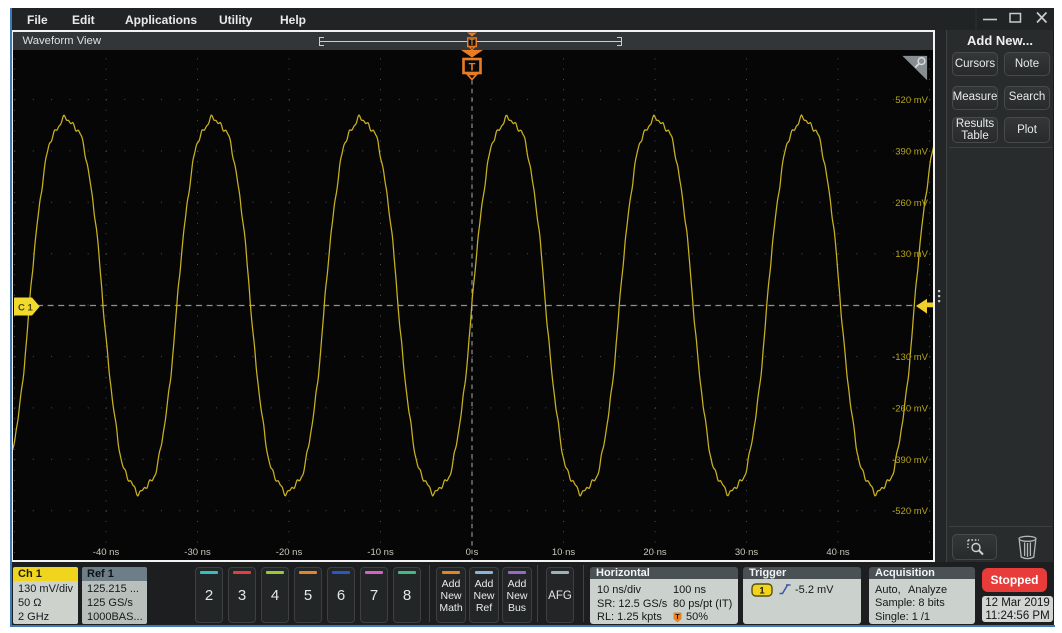  What do you see at coordinates (910, 511) in the screenshot?
I see `svg-text: -520 mV` at bounding box center [910, 511].